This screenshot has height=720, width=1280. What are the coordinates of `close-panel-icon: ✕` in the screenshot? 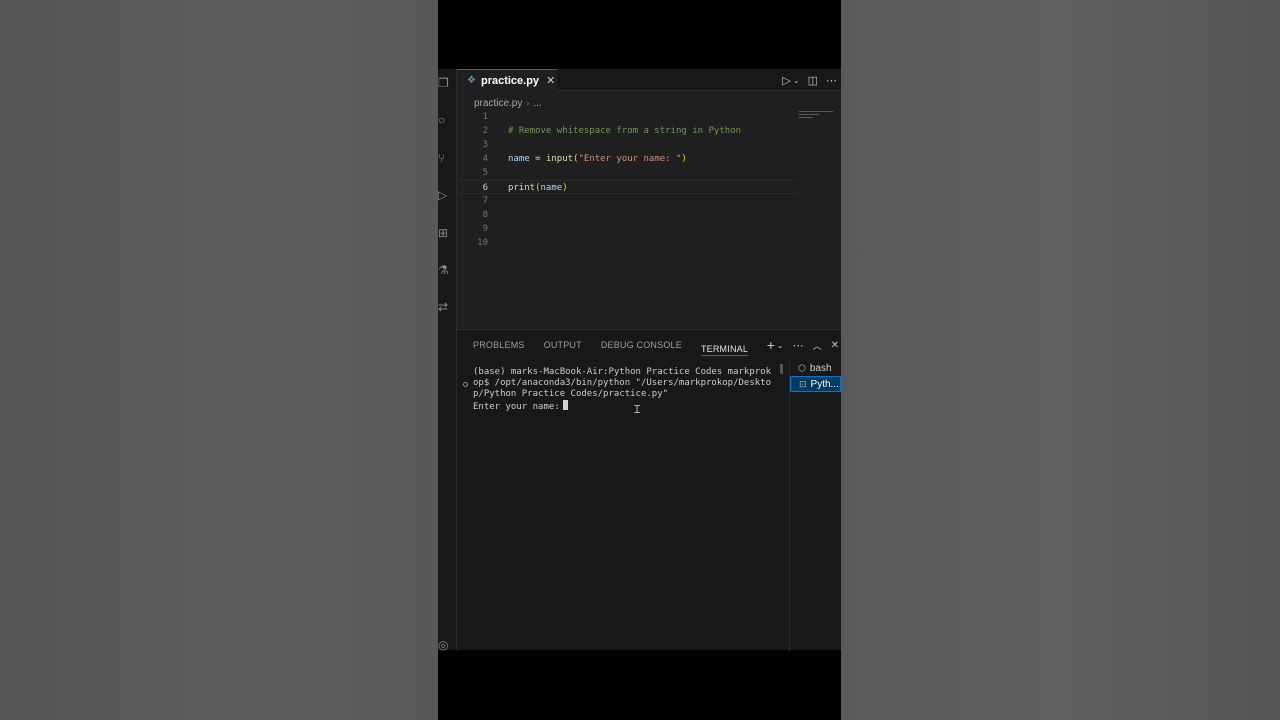 It's located at (835, 345).